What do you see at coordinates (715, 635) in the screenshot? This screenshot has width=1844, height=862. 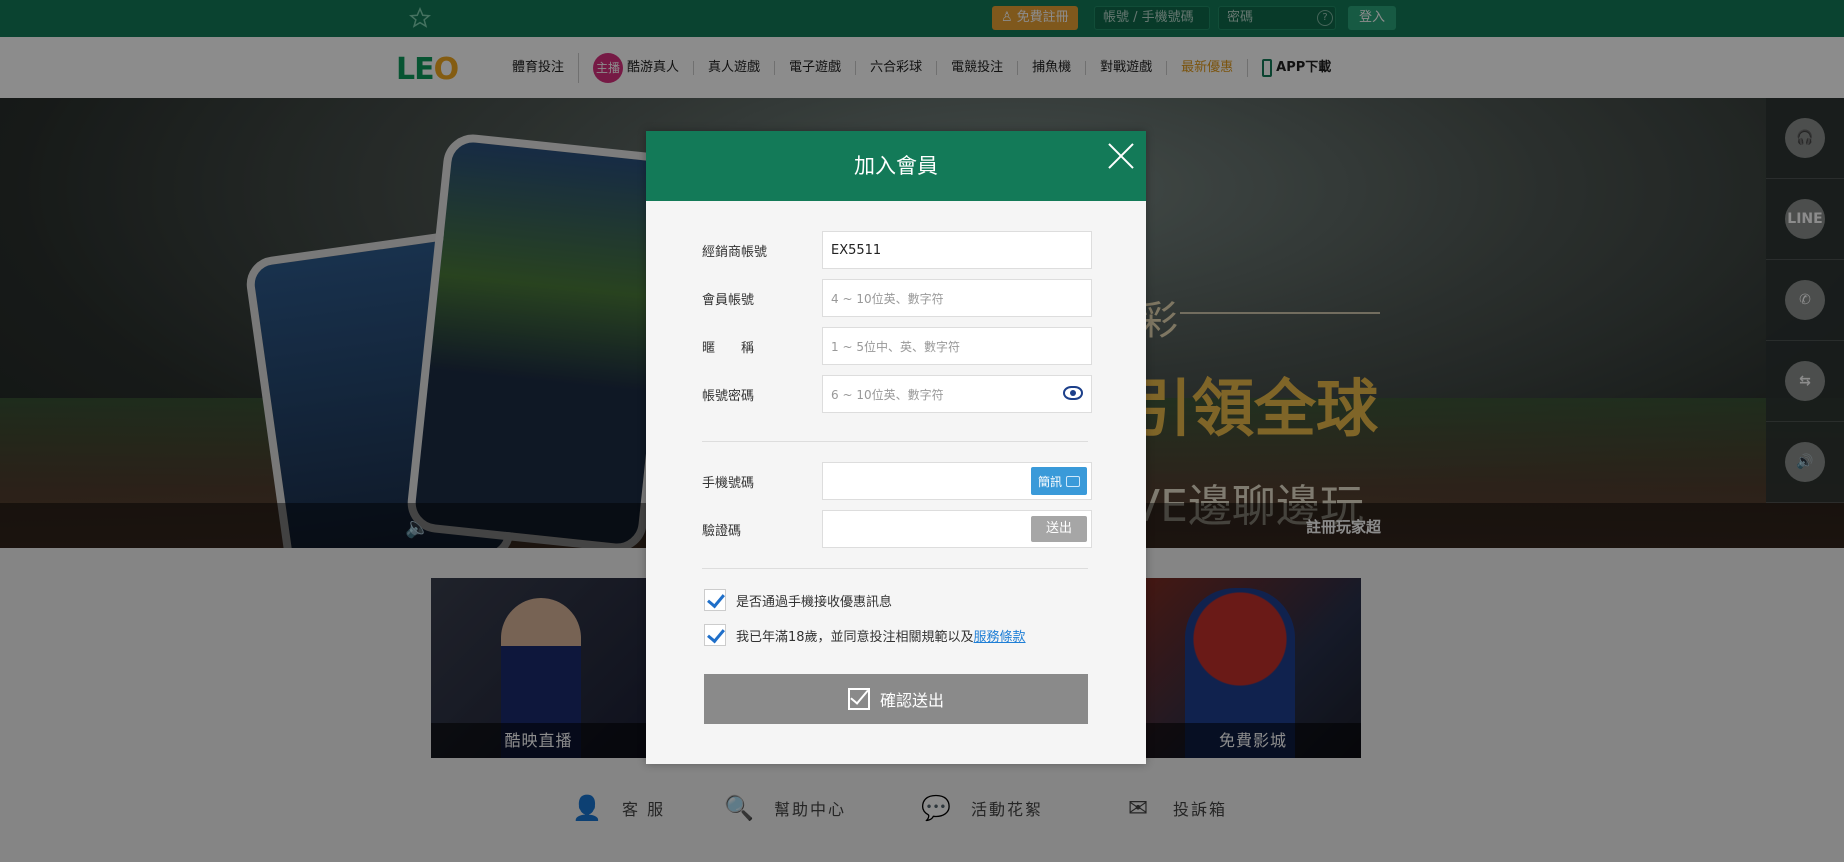 I see `age-agree-checkbox` at bounding box center [715, 635].